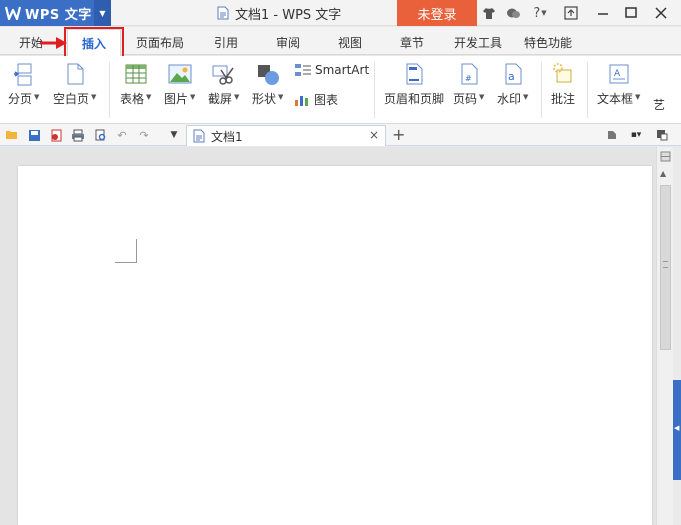 Image resolution: width=681 pixels, height=525 pixels. Describe the element at coordinates (226, 42) in the screenshot. I see `tab-references: 引用` at that location.